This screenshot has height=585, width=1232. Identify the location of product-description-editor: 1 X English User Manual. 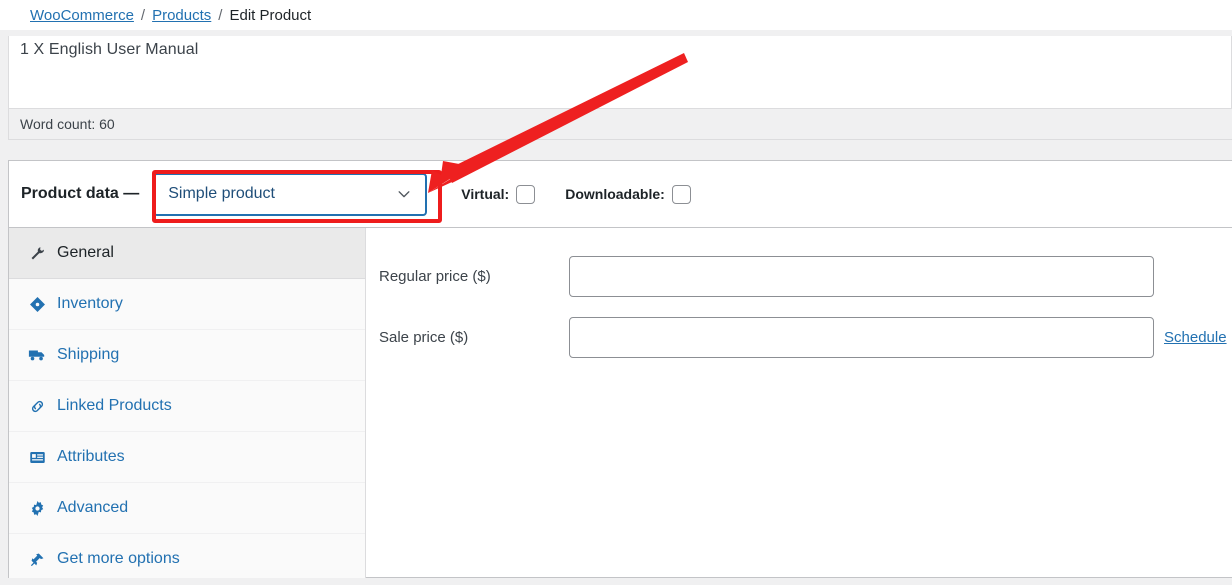
(620, 72).